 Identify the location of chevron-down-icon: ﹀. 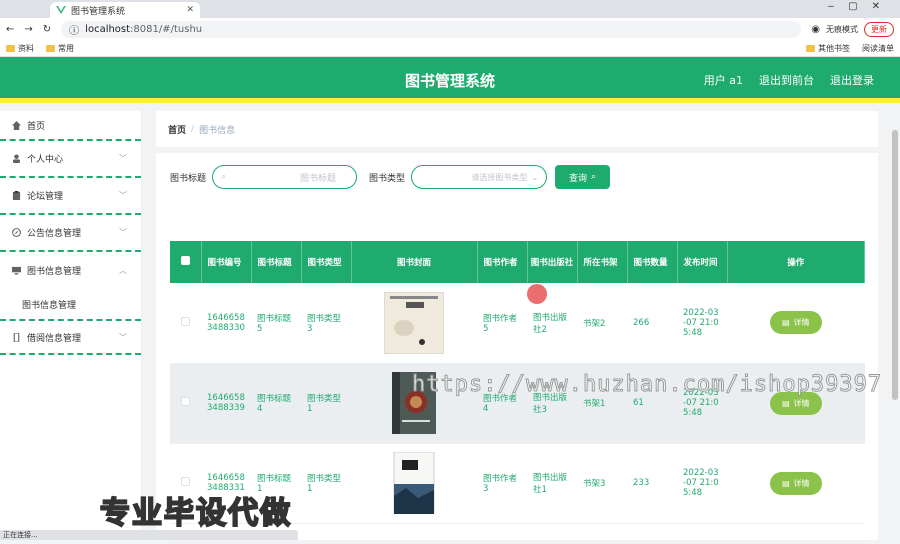
(123, 158).